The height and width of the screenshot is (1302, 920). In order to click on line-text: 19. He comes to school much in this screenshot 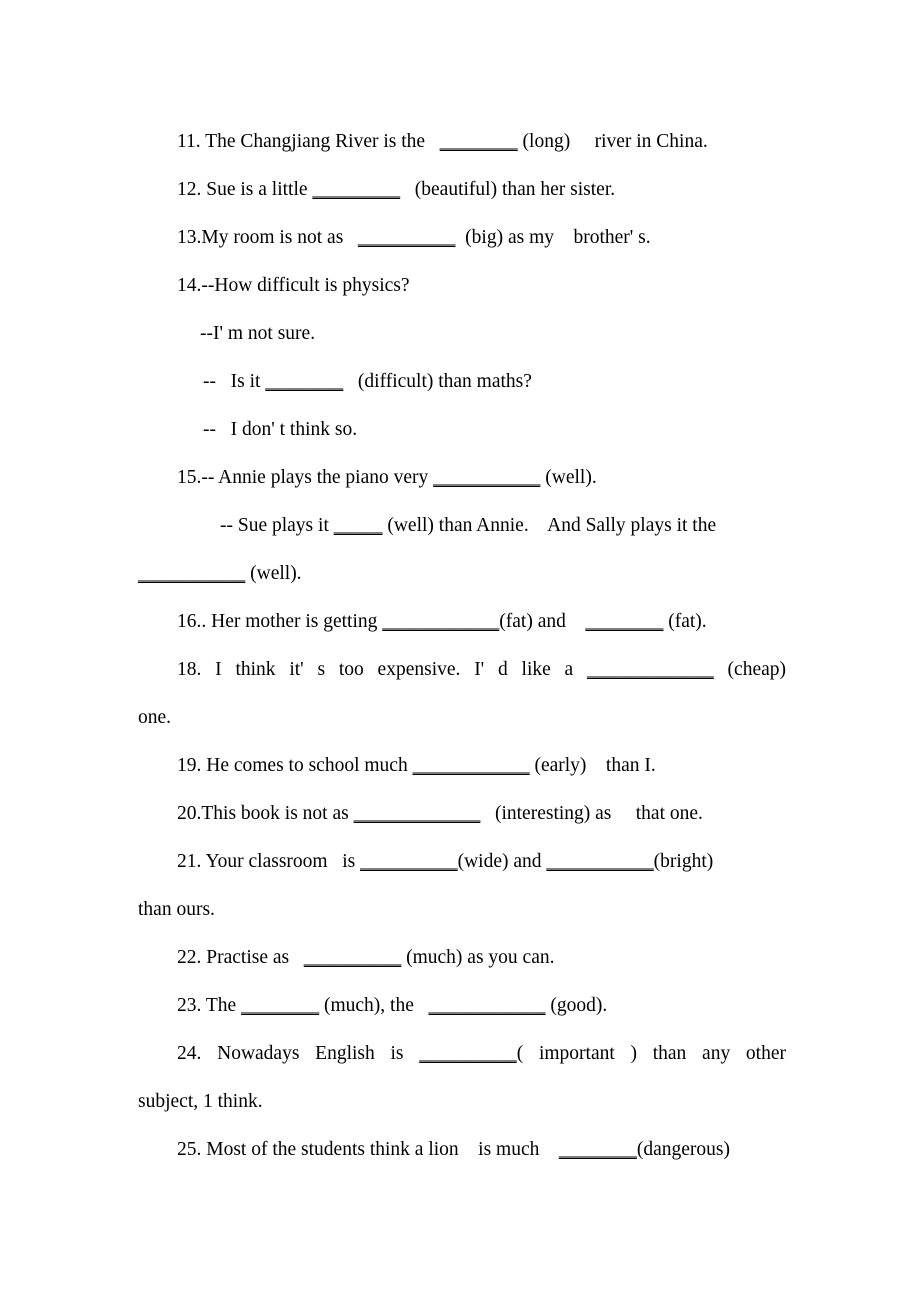, I will do `click(295, 765)`.